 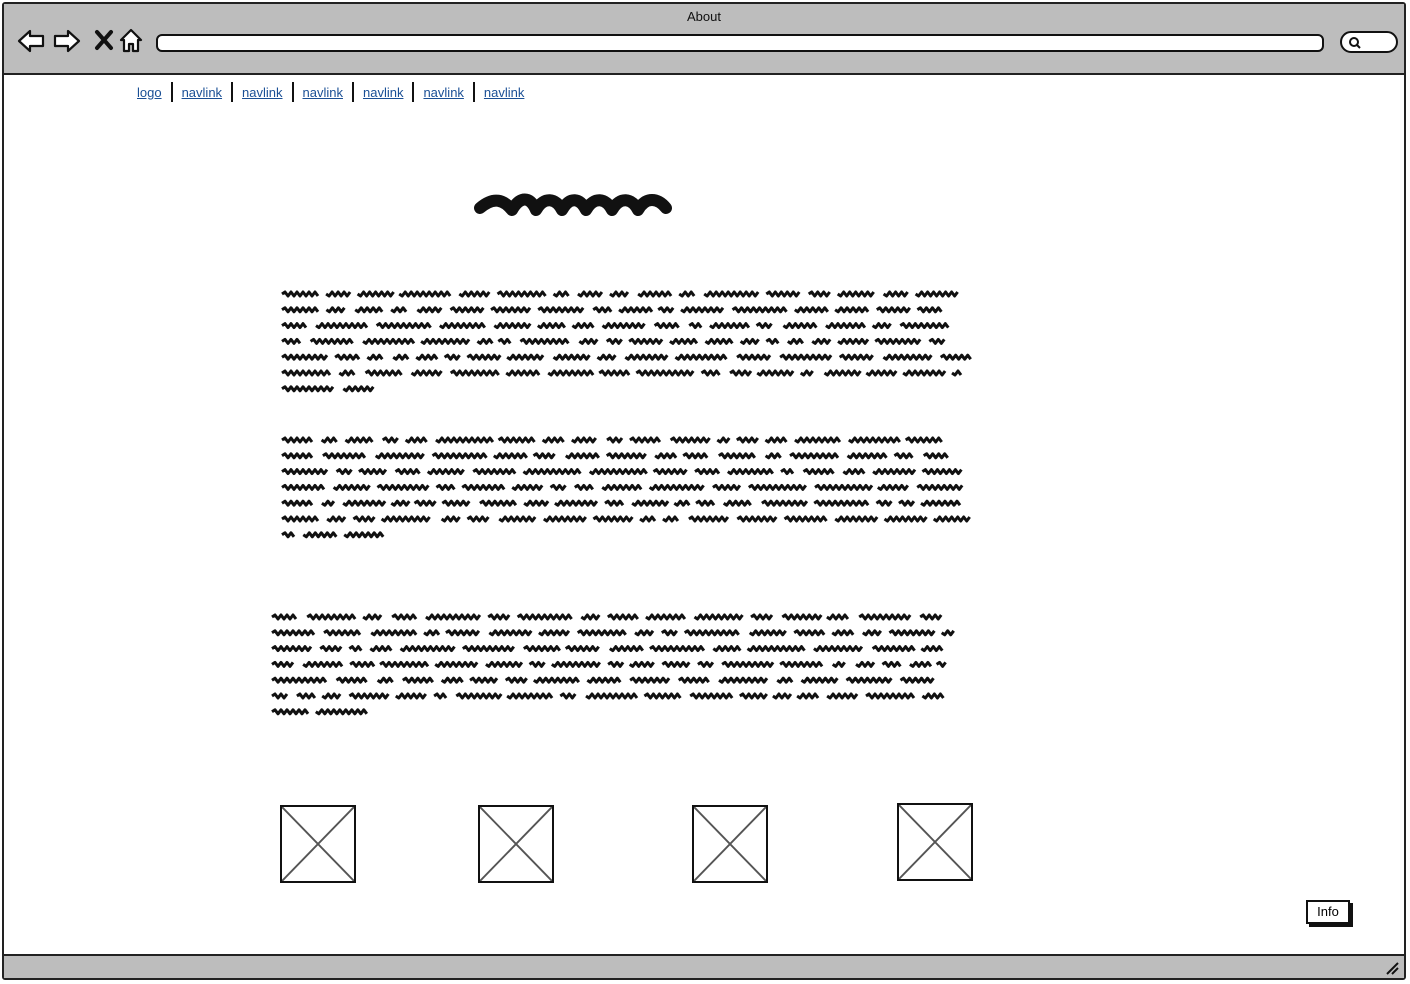 What do you see at coordinates (67, 41) in the screenshot?
I see `forward-arrow-icon` at bounding box center [67, 41].